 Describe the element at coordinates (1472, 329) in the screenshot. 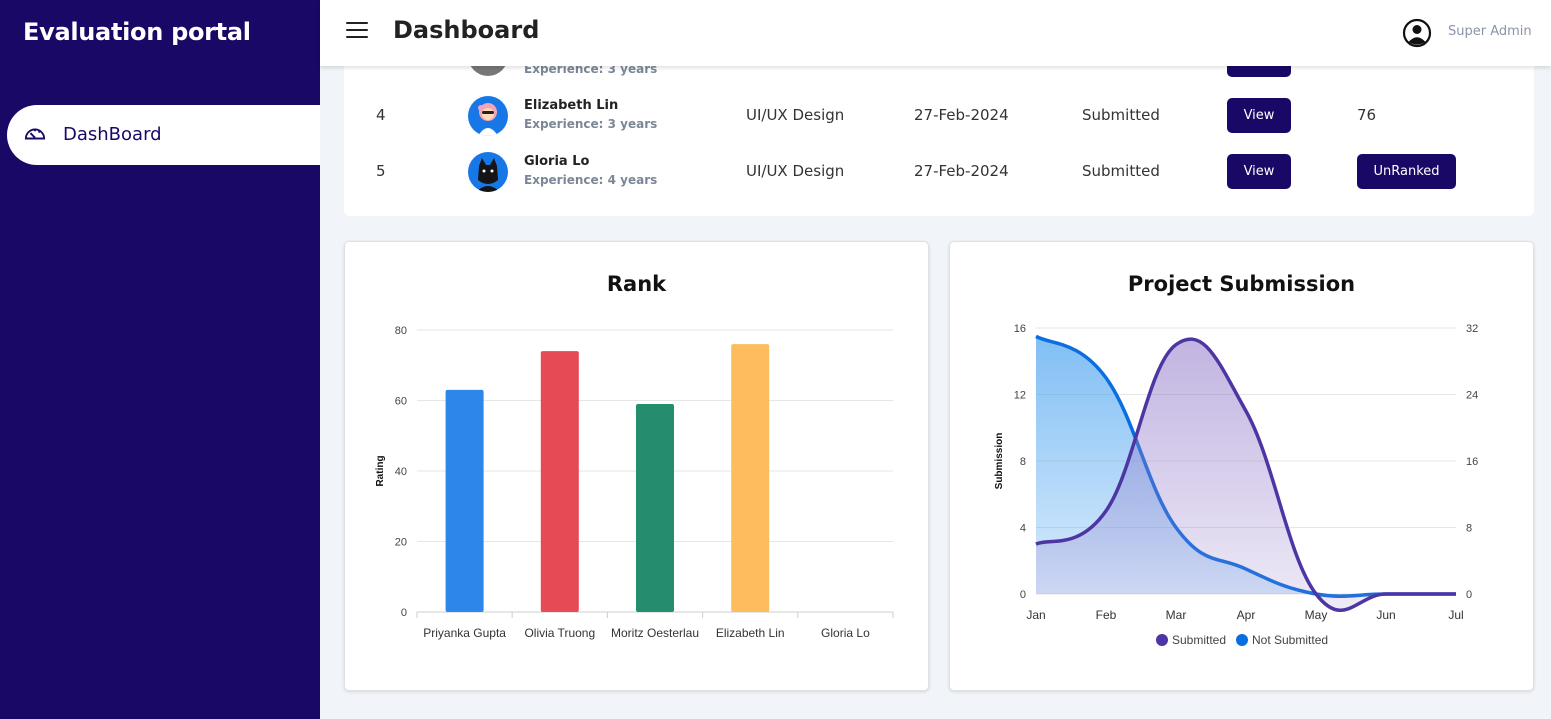

I see `y-tick-label-right: 32` at that location.